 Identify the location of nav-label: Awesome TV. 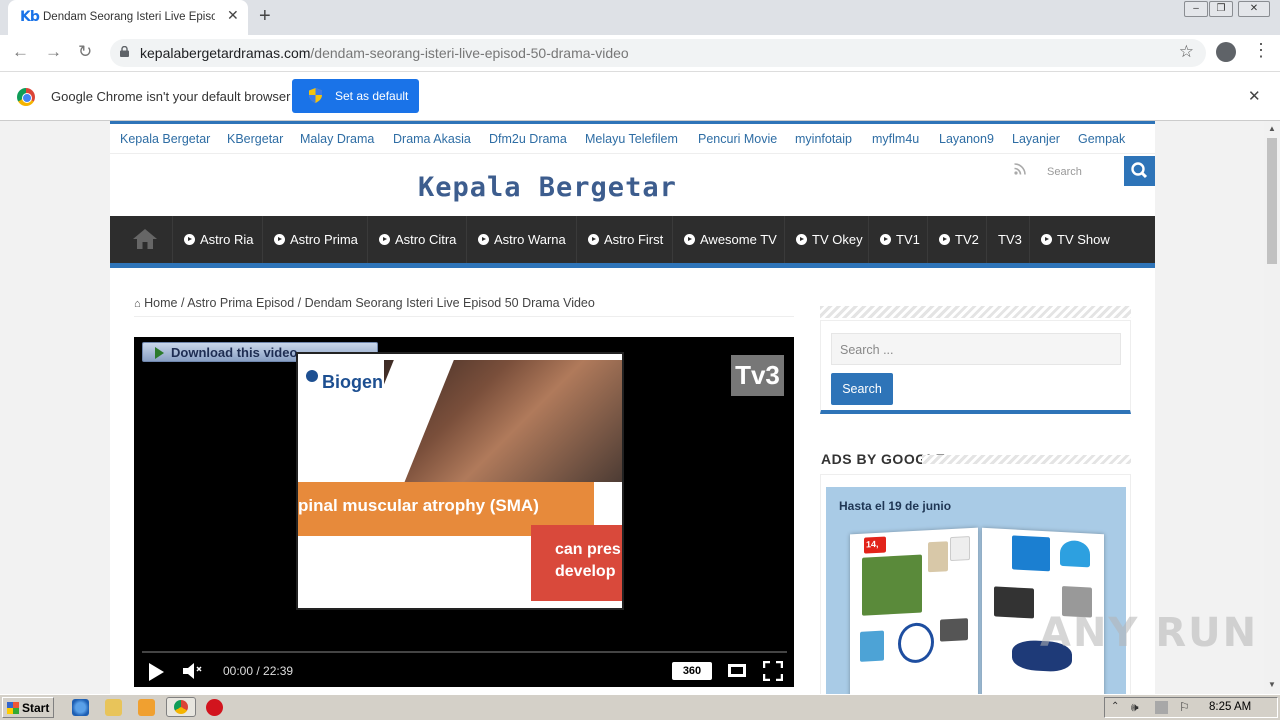
(738, 239).